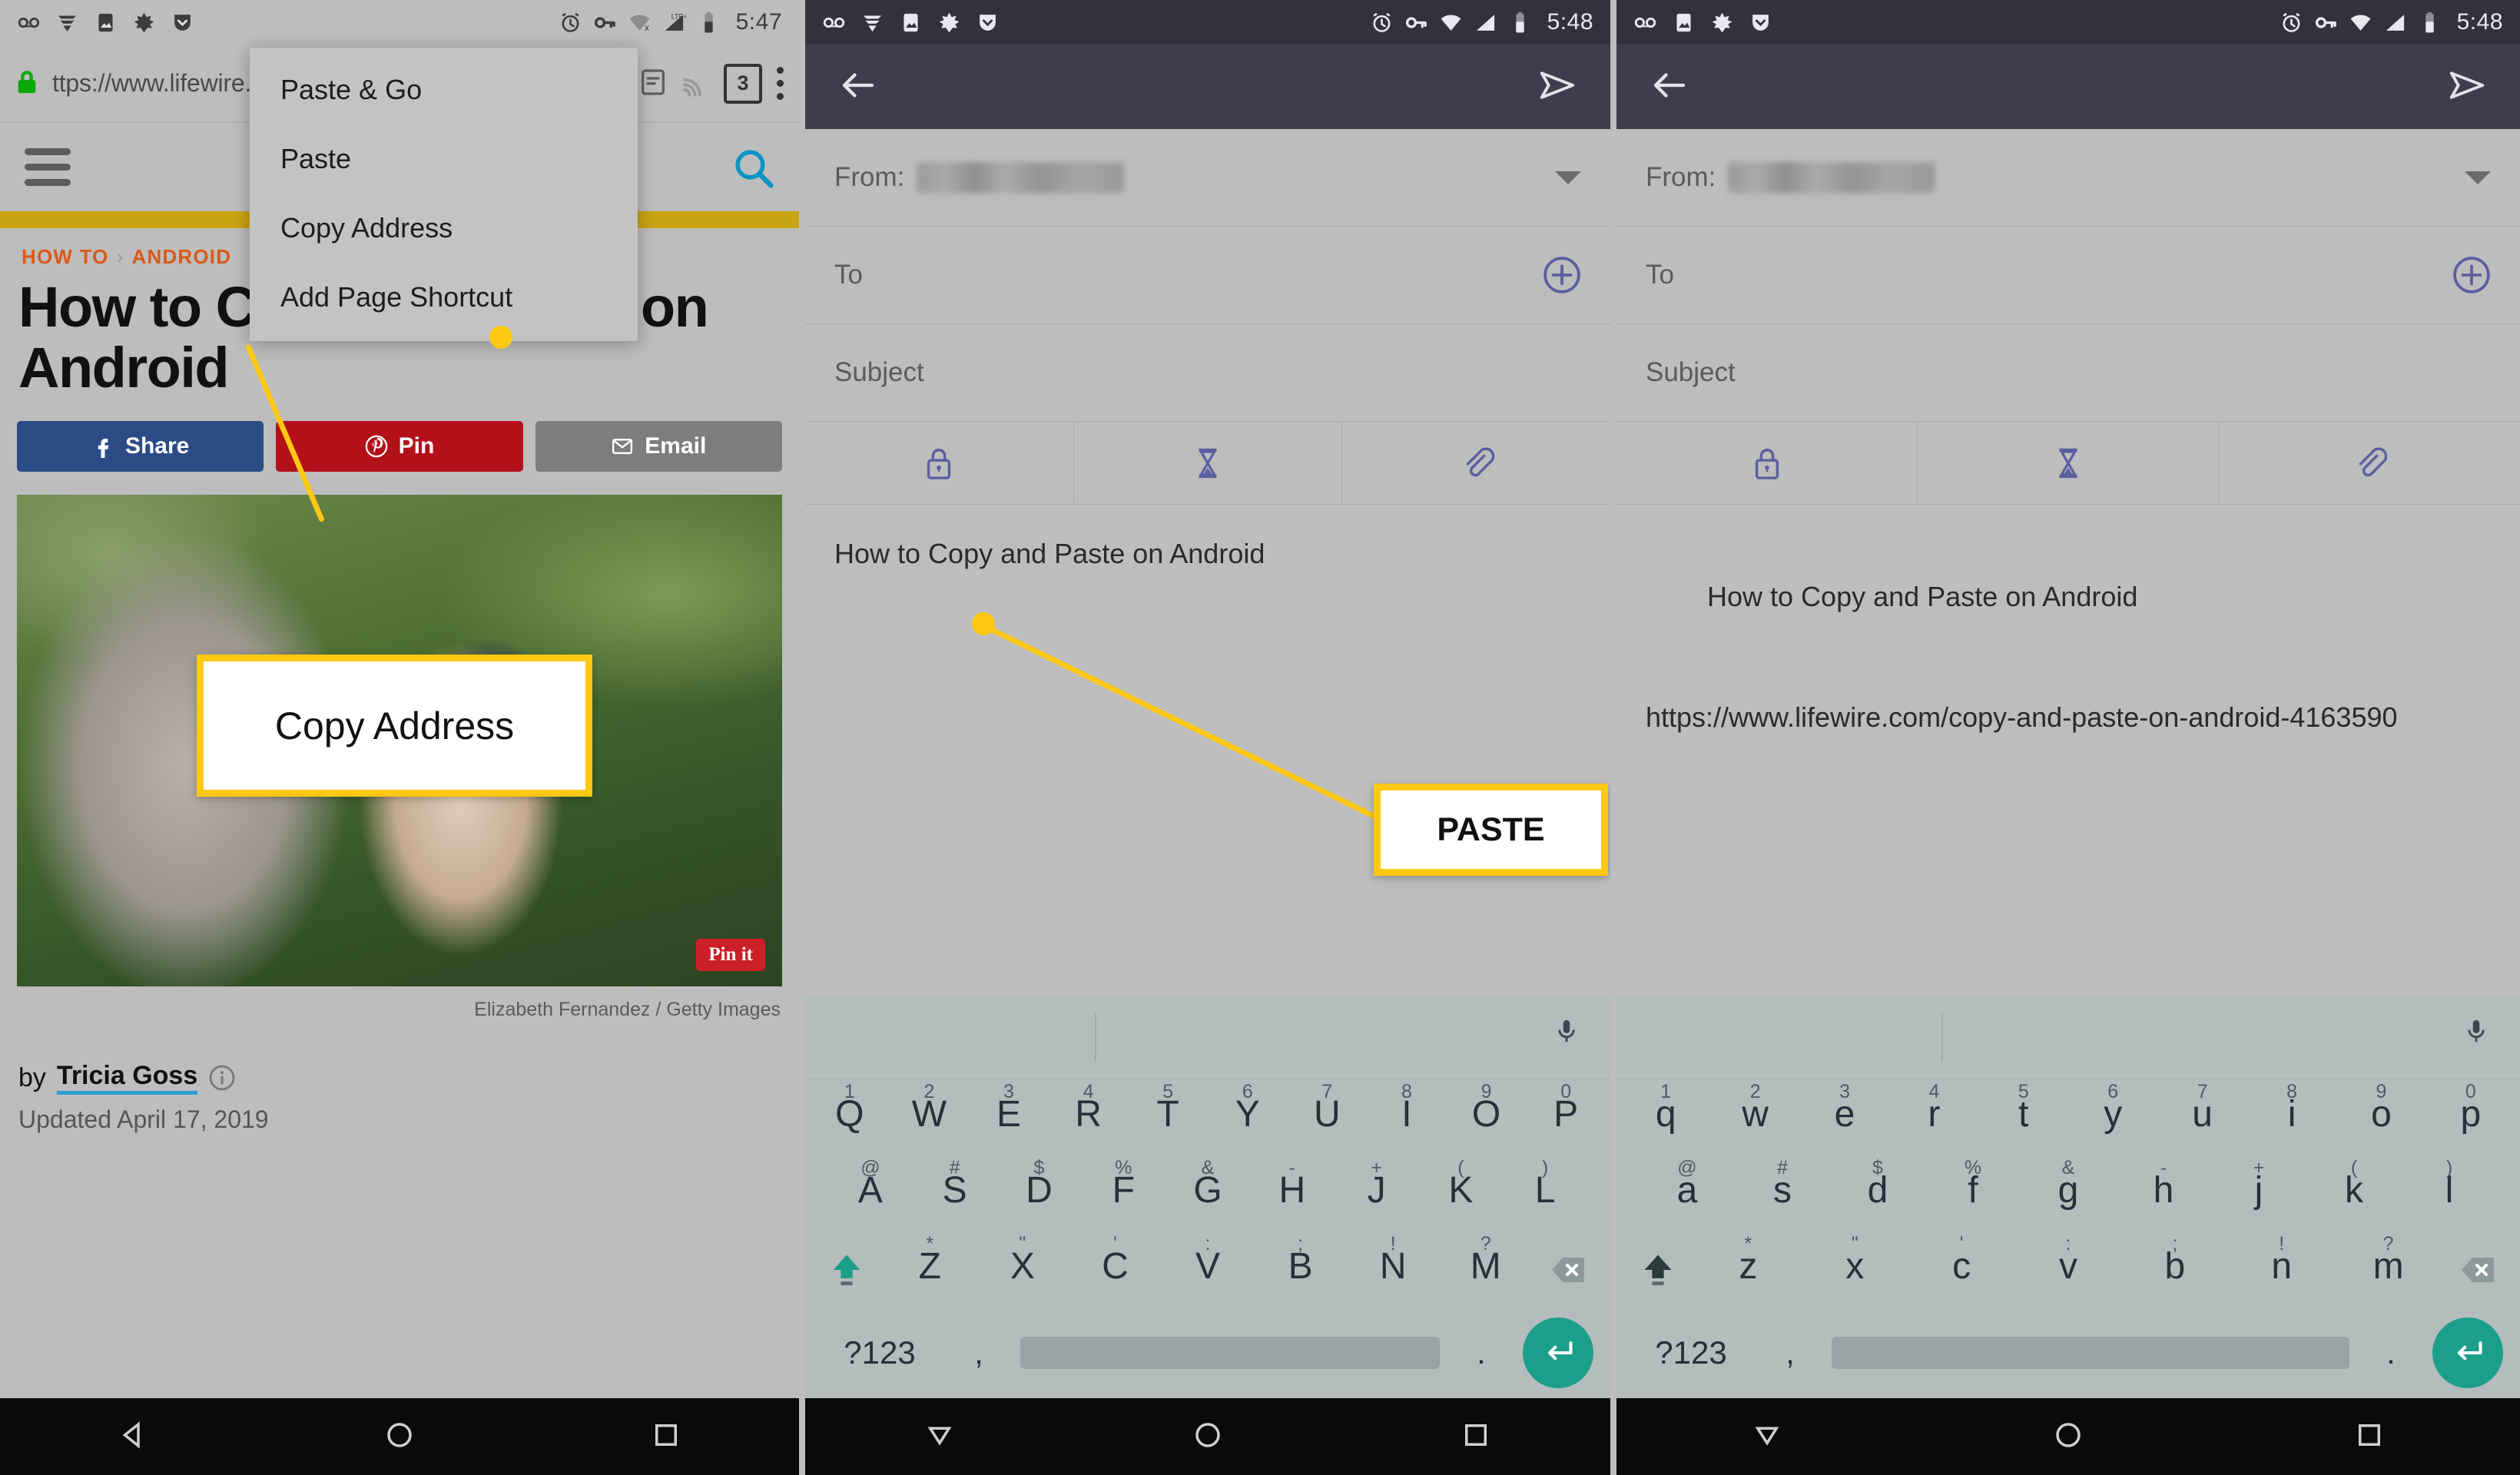 Image resolution: width=2520 pixels, height=1475 pixels. I want to click on add-contact-icon, so click(2471, 275).